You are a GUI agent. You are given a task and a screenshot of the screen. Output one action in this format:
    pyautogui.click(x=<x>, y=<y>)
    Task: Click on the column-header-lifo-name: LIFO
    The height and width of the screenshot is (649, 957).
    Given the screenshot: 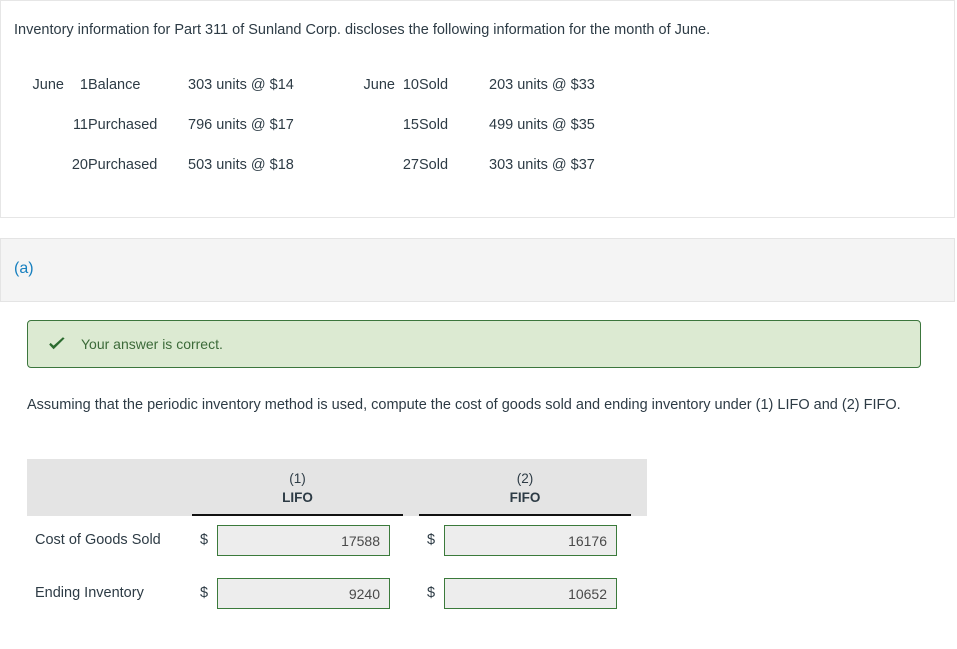 What is the action you would take?
    pyautogui.click(x=297, y=497)
    